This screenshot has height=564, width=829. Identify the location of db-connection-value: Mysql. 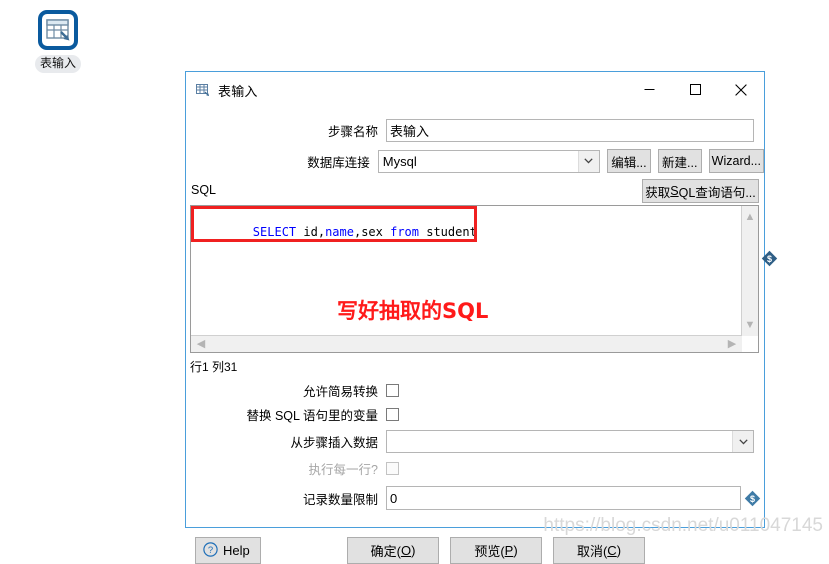
(399, 161).